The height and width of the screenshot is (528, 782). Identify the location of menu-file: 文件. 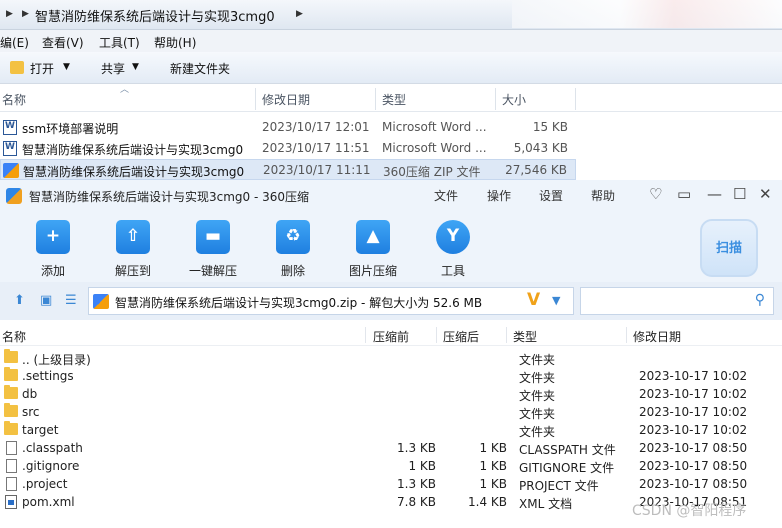
(446, 195).